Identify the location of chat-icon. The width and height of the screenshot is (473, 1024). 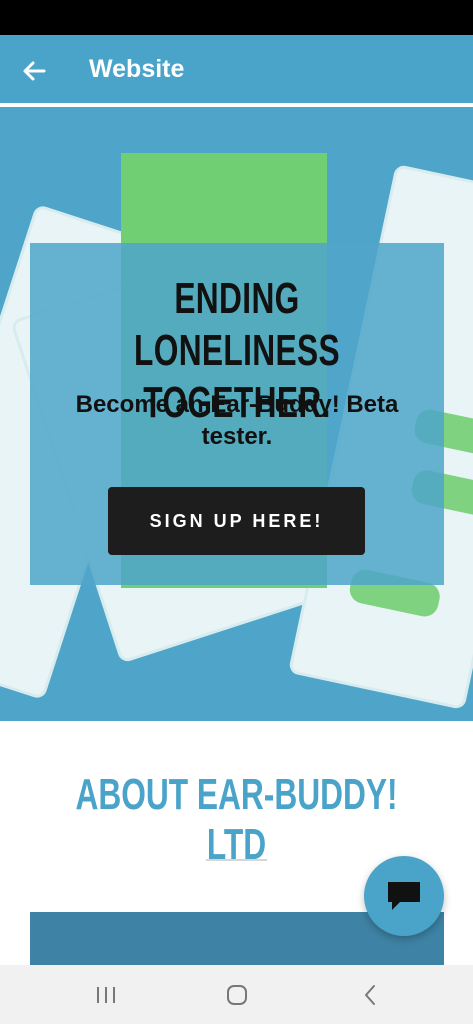
(404, 896).